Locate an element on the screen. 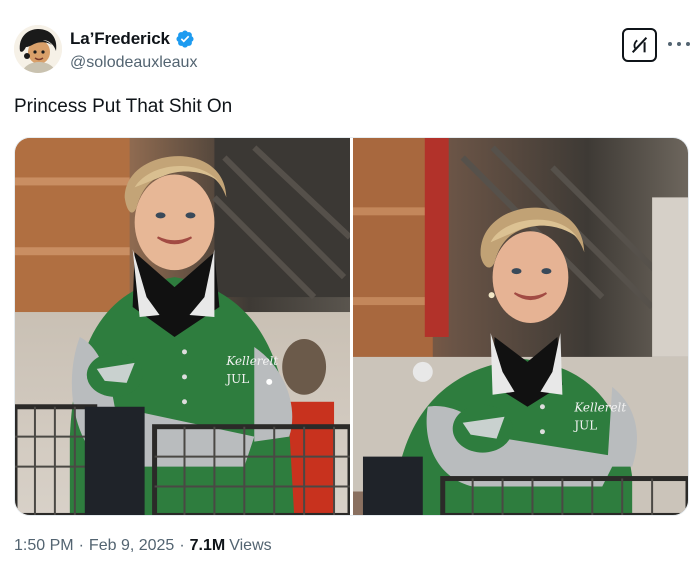 This screenshot has width=700, height=567. author-name-row: La’Frederick is located at coordinates (132, 39).